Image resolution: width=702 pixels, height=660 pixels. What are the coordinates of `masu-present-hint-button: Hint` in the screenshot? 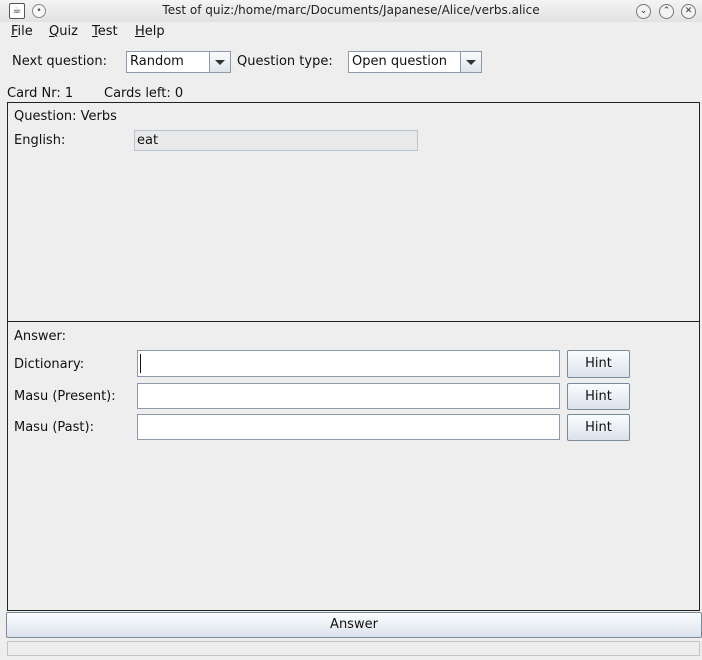 It's located at (598, 396).